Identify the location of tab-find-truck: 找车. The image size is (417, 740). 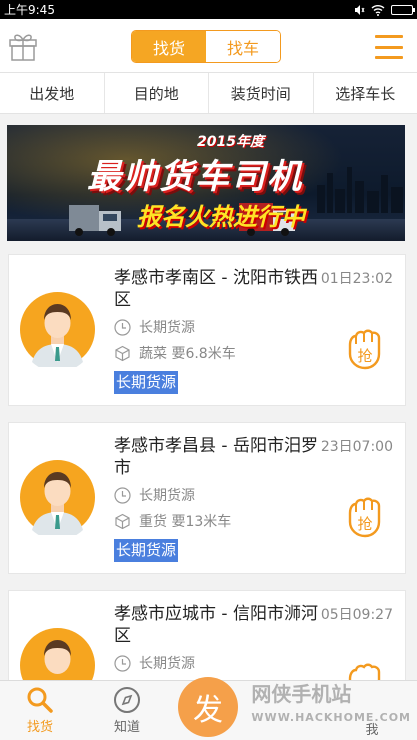
(243, 46).